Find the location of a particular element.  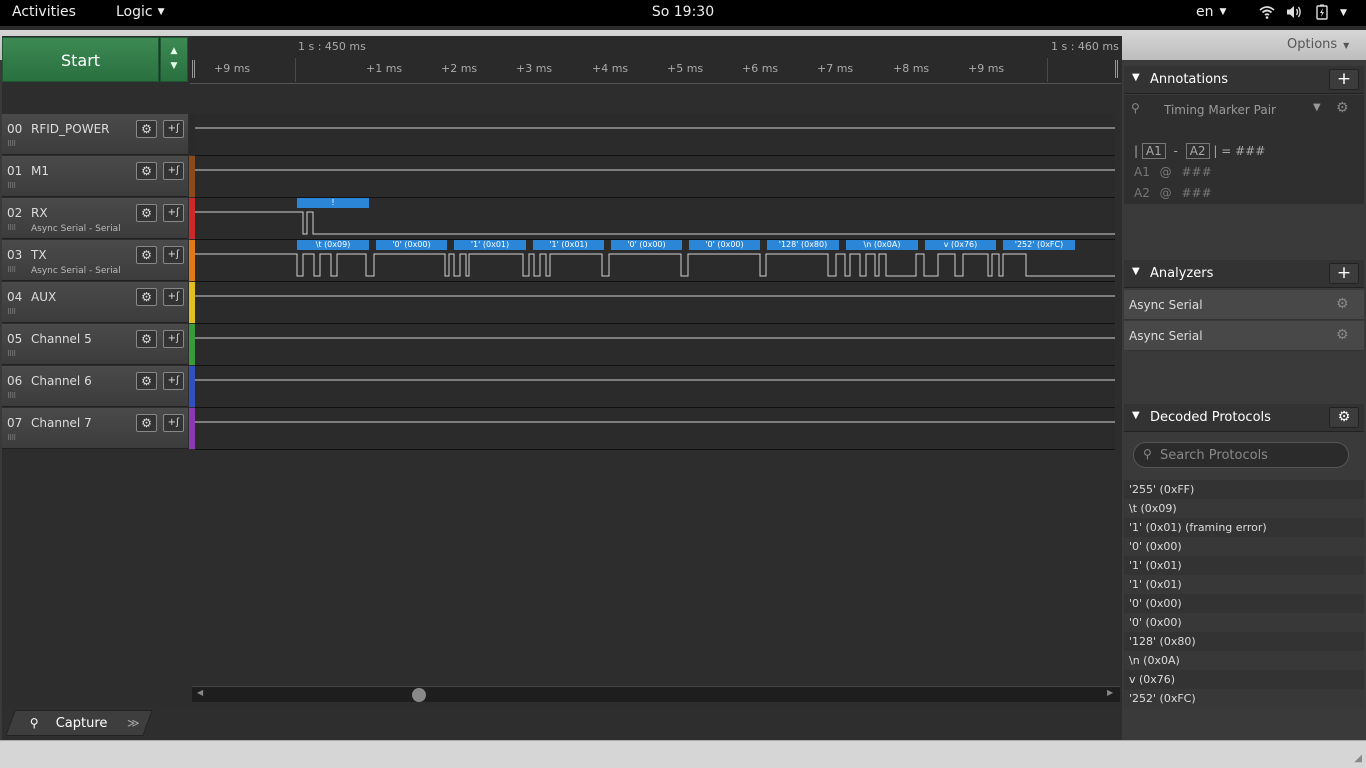

add-annotation-button: + is located at coordinates (1344, 79).